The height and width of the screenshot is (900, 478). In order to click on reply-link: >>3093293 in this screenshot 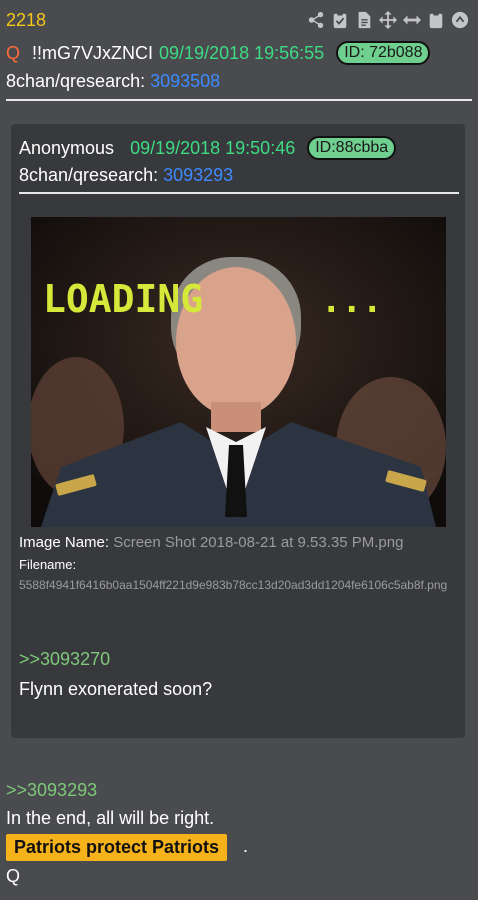, I will do `click(51, 790)`.